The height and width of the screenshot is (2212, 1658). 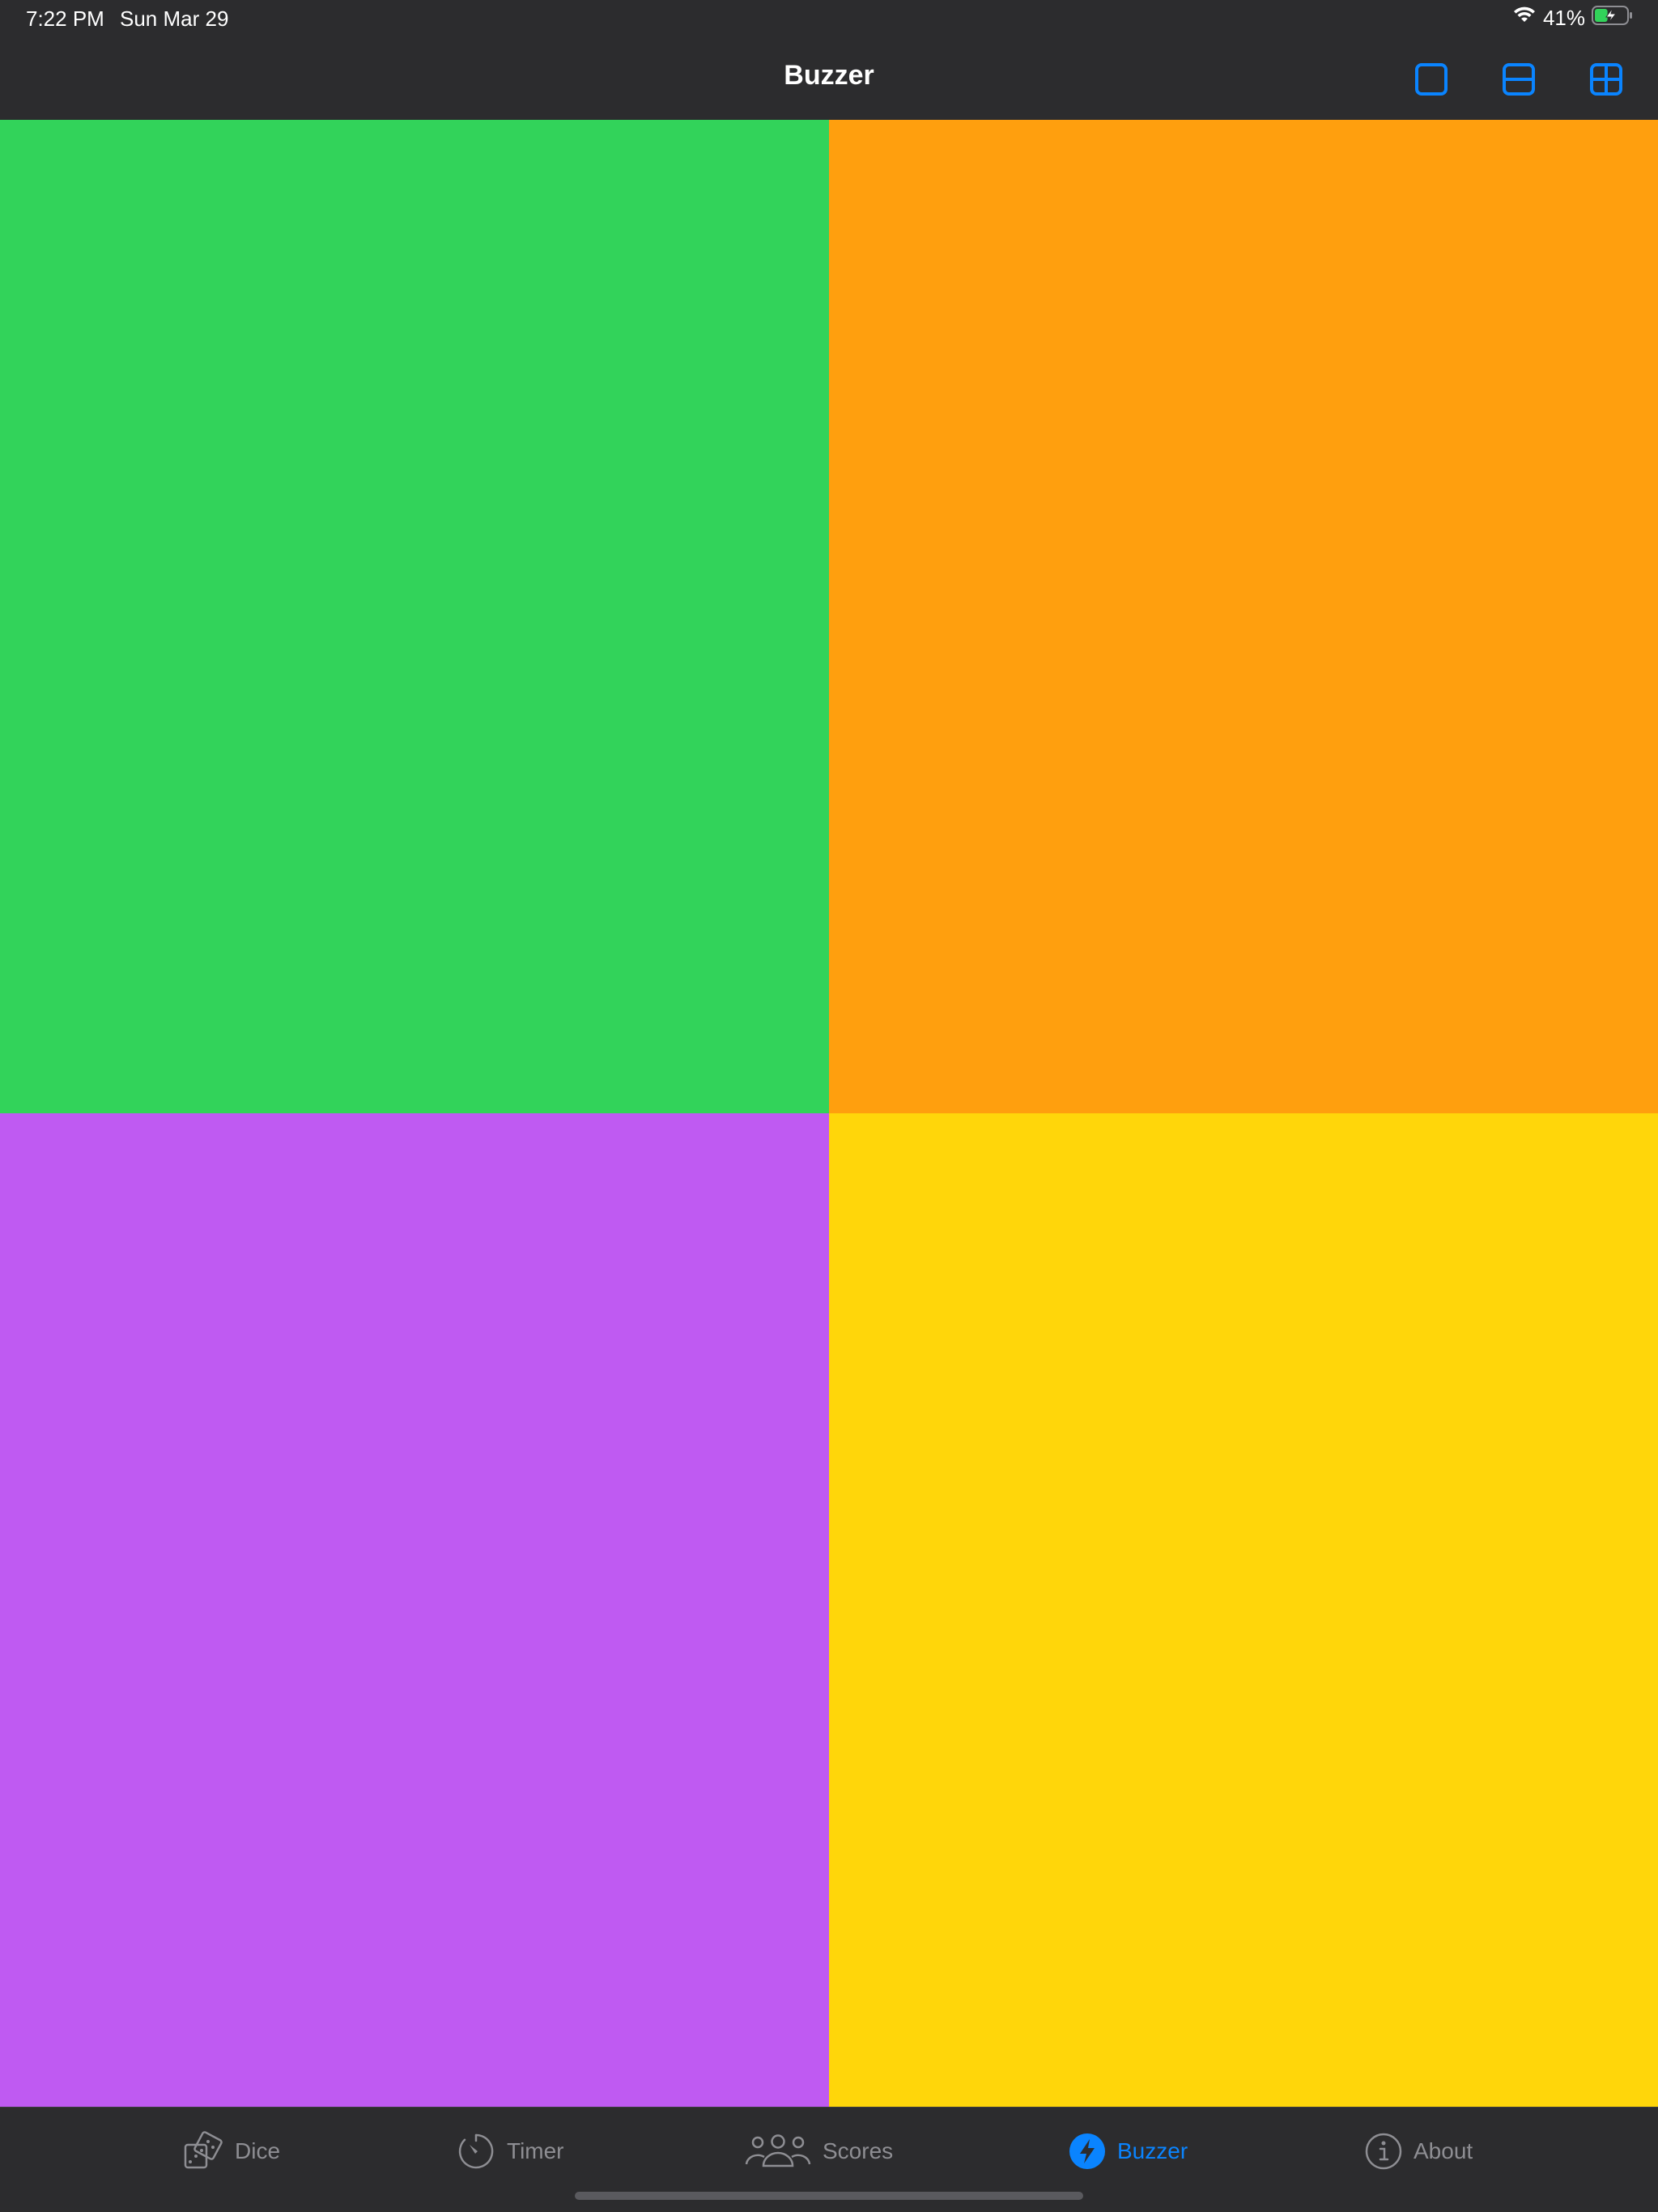 I want to click on square-split-2-icon, so click(x=1519, y=79).